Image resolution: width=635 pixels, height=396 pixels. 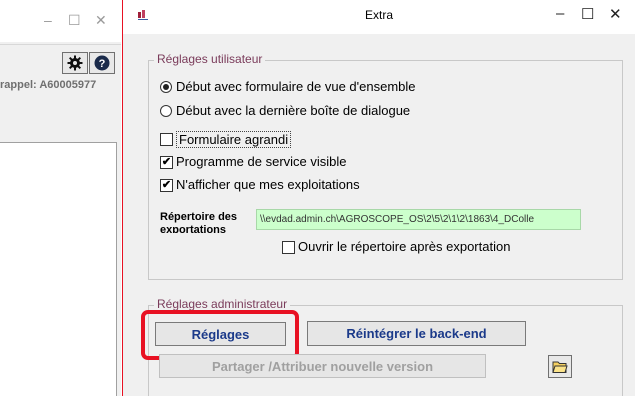 What do you see at coordinates (60, 21) in the screenshot?
I see `background-titlebar: – ☐ ✕` at bounding box center [60, 21].